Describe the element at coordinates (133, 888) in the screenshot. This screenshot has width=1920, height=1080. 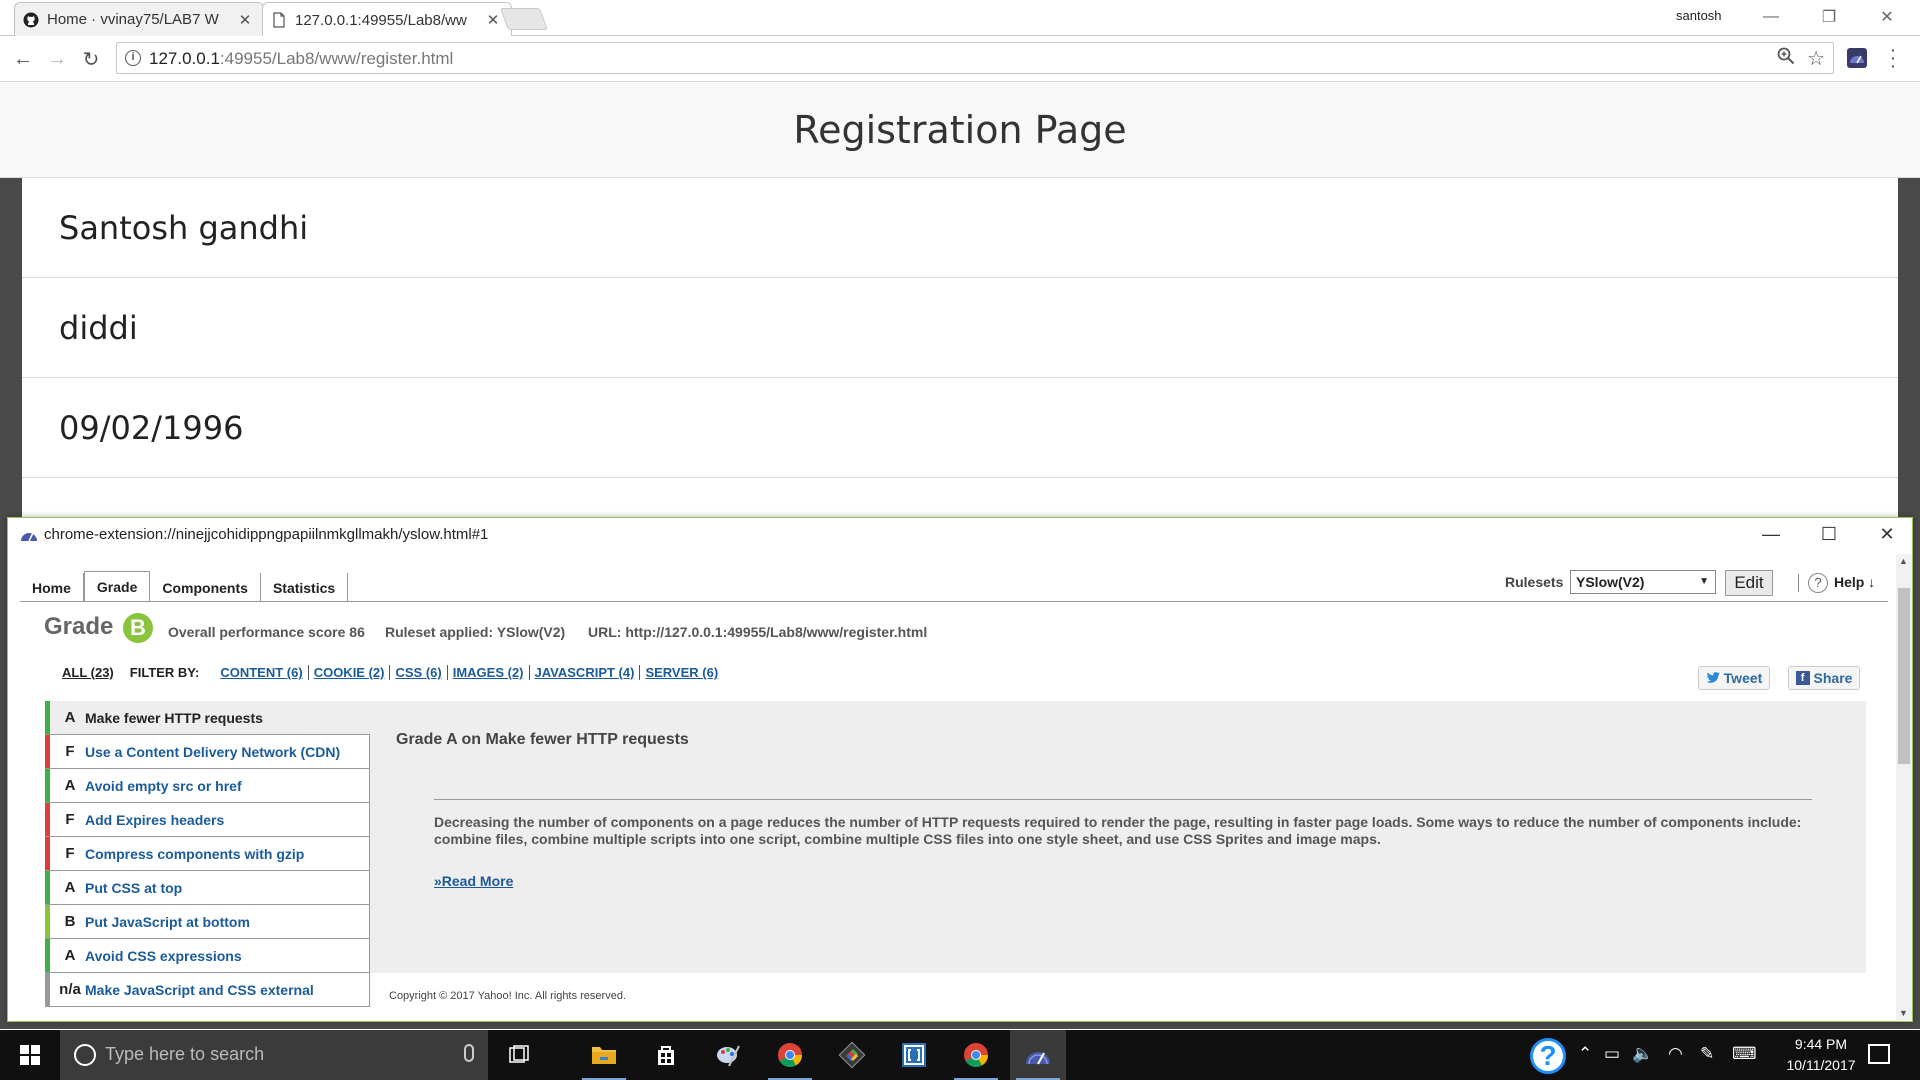
I see `rule-name: Put CSS at top` at that location.